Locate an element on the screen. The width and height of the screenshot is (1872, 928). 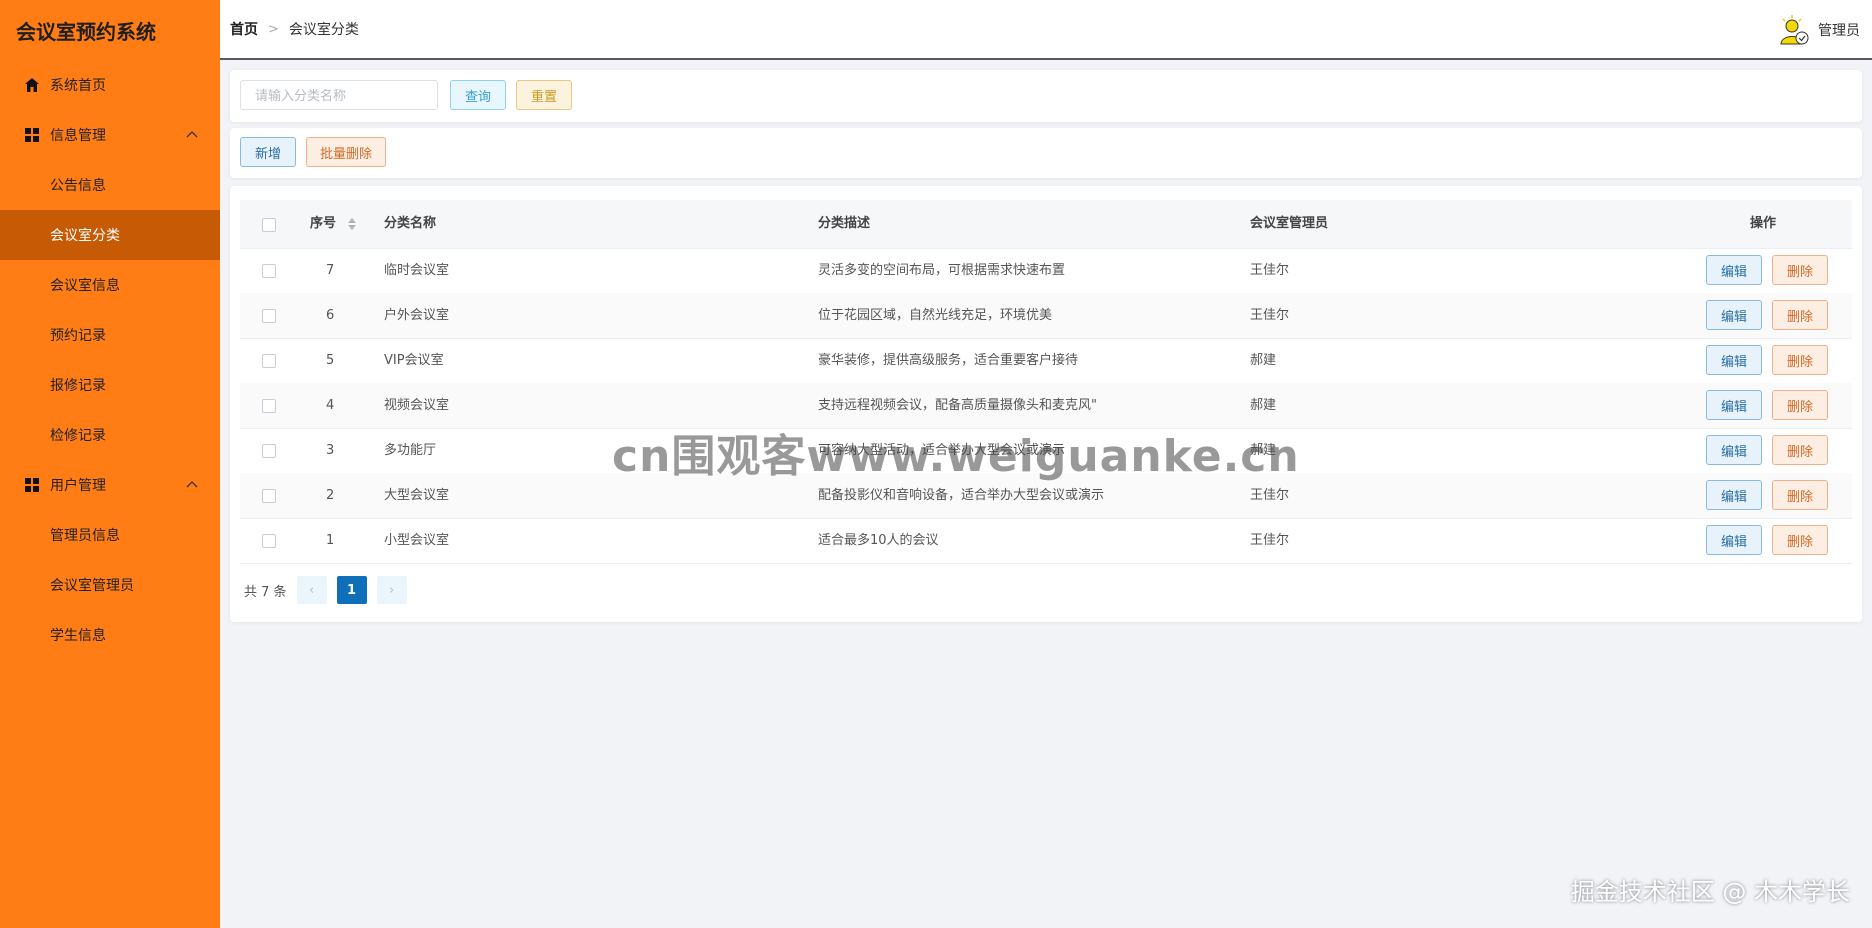
sidebar-item-room-managers: 会议室管理员 is located at coordinates (110, 585).